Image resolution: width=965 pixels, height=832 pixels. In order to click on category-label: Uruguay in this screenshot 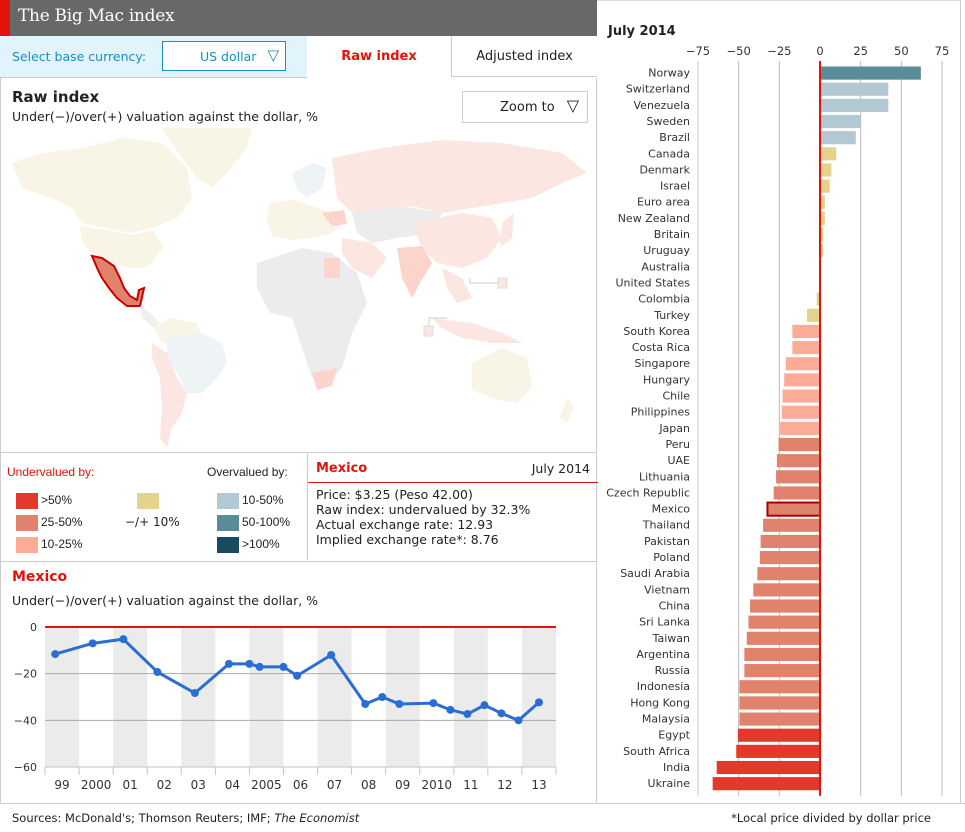, I will do `click(666, 250)`.